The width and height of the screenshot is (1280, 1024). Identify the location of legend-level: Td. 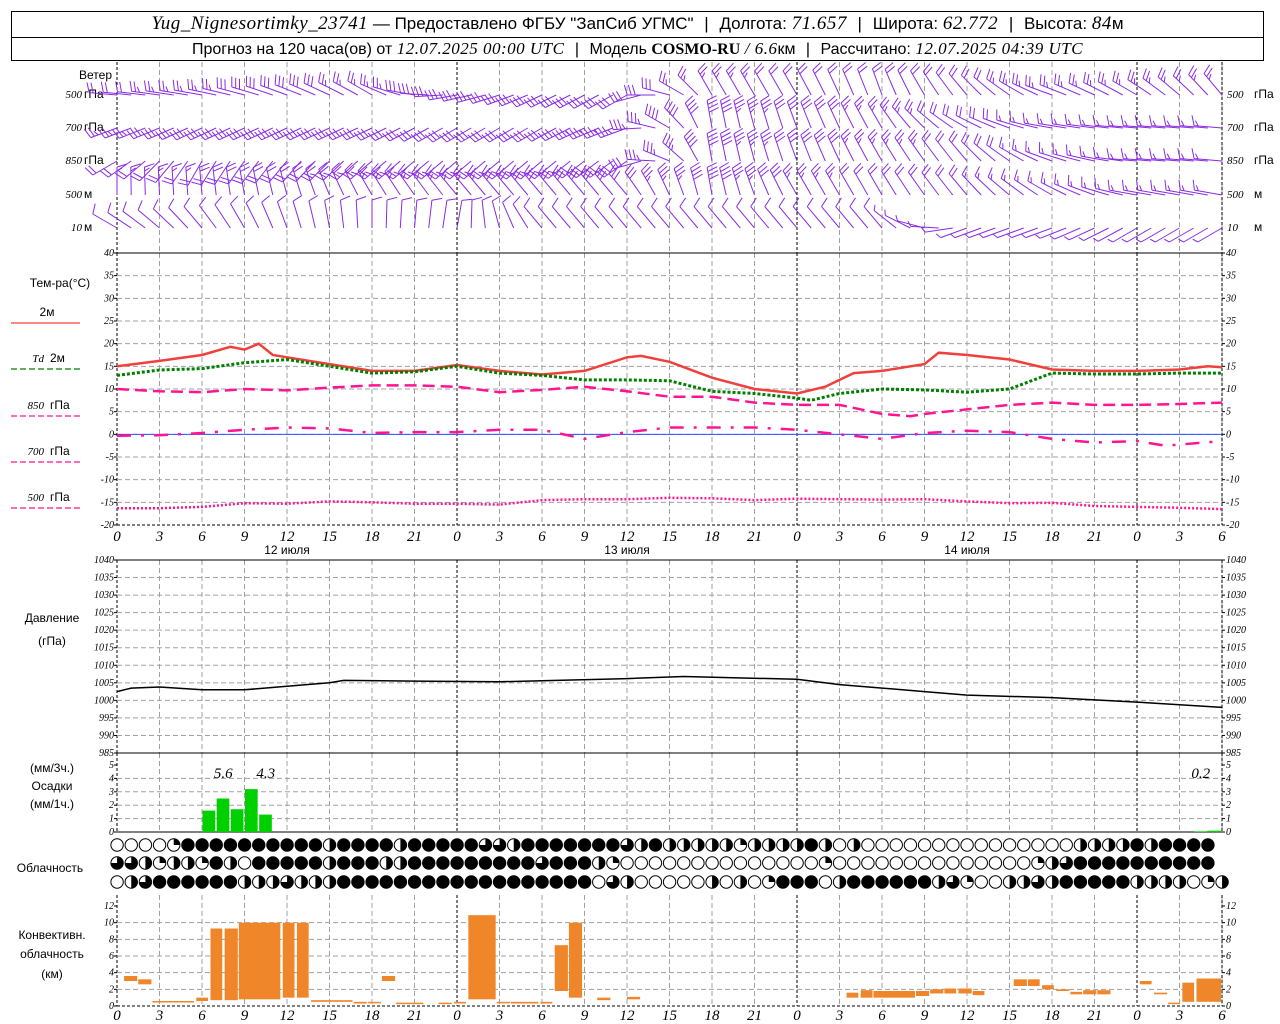
(38, 359).